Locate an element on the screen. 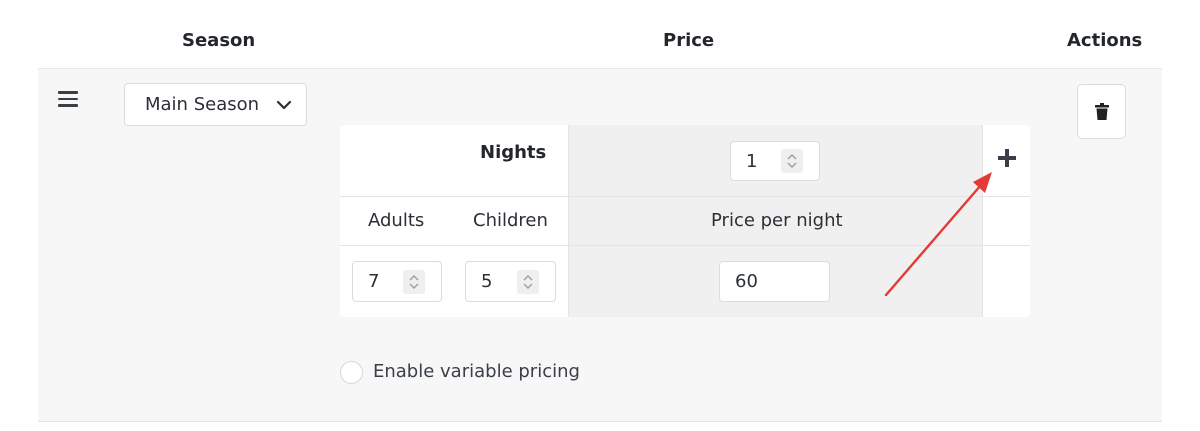 Image resolution: width=1200 pixels, height=431 pixels. price-per-night-label: Price per night is located at coordinates (777, 220).